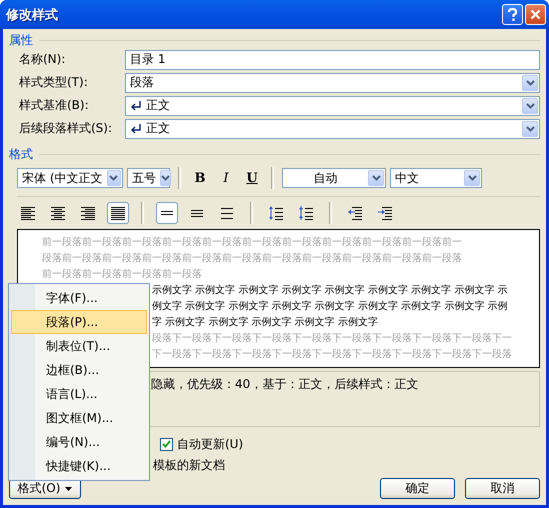  What do you see at coordinates (28, 213) in the screenshot?
I see `align-left-icon` at bounding box center [28, 213].